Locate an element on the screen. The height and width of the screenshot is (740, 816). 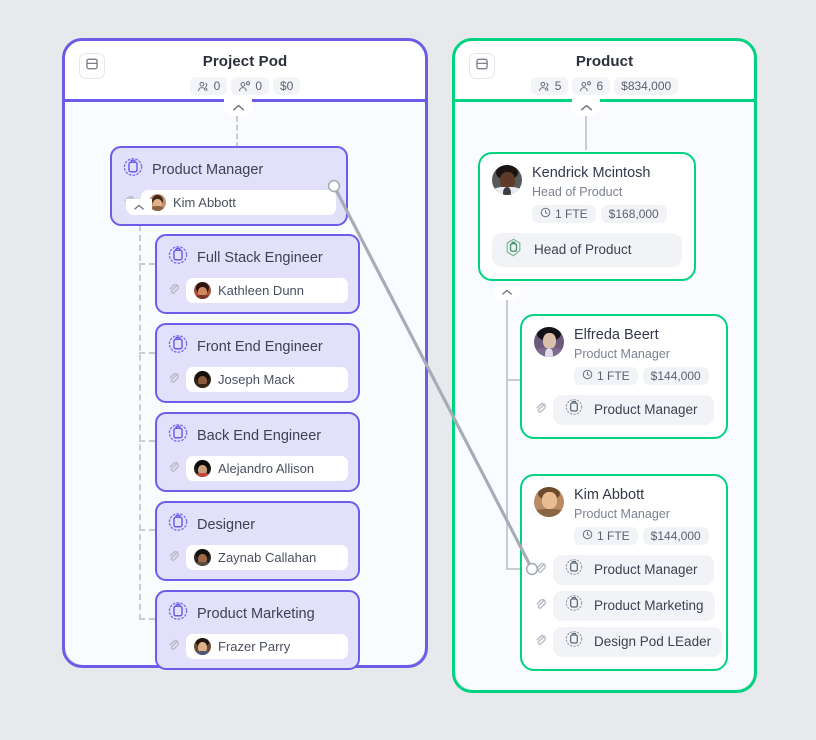
role-card-assignee: Frazer Parry is located at coordinates (257, 646).